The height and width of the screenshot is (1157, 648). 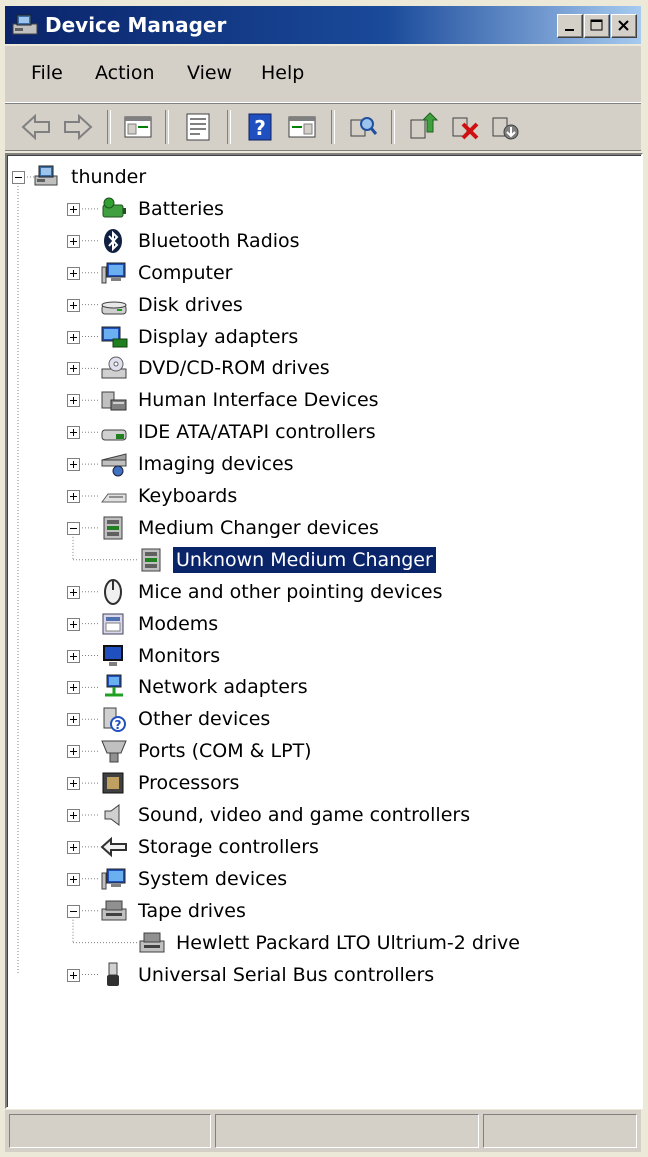 I want to click on help-icon: ?, so click(x=260, y=127).